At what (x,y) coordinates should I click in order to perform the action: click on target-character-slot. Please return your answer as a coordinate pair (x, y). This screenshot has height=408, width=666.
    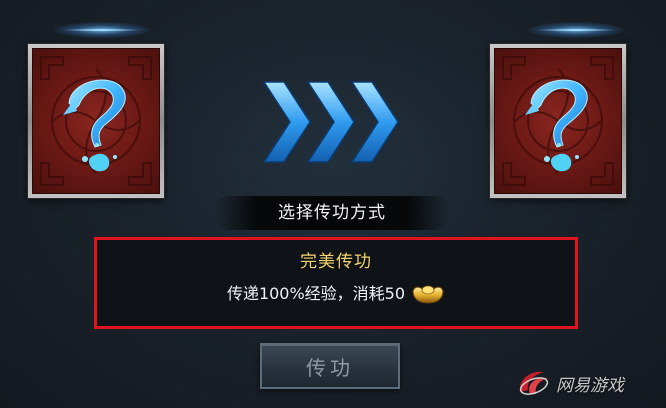
    Looking at the image, I should click on (558, 121).